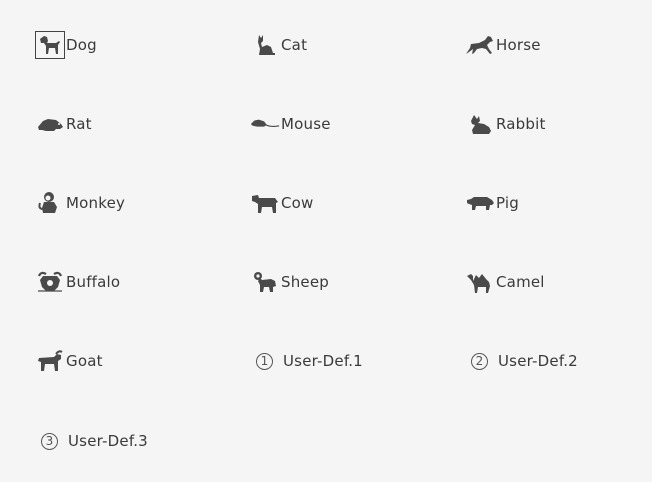 This screenshot has width=652, height=482. What do you see at coordinates (50, 124) in the screenshot?
I see `rat-icon` at bounding box center [50, 124].